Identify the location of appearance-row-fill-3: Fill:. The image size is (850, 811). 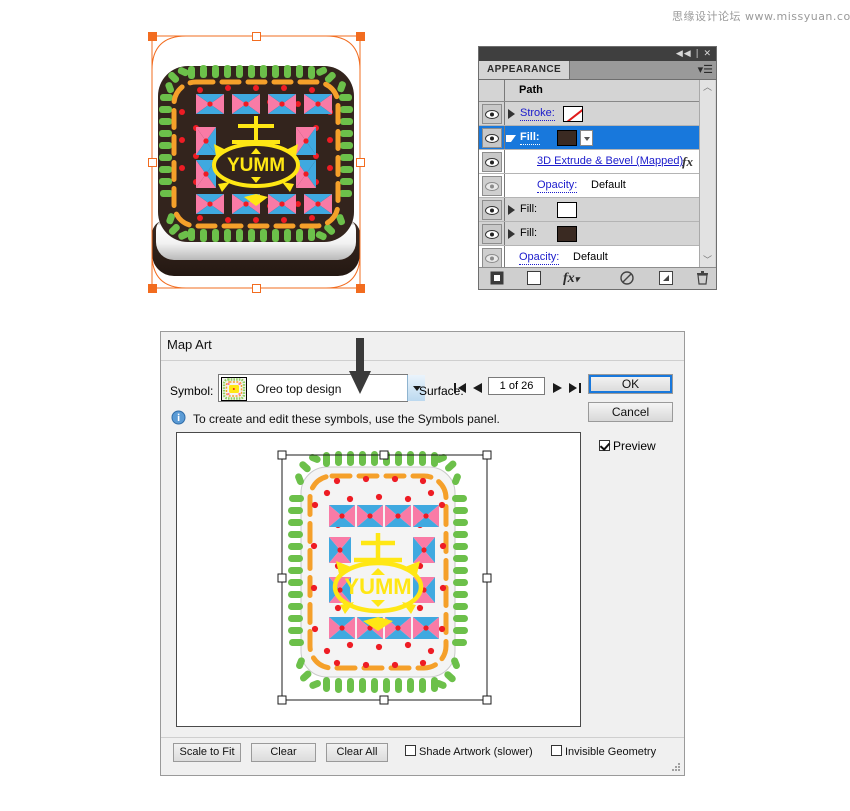
(590, 234).